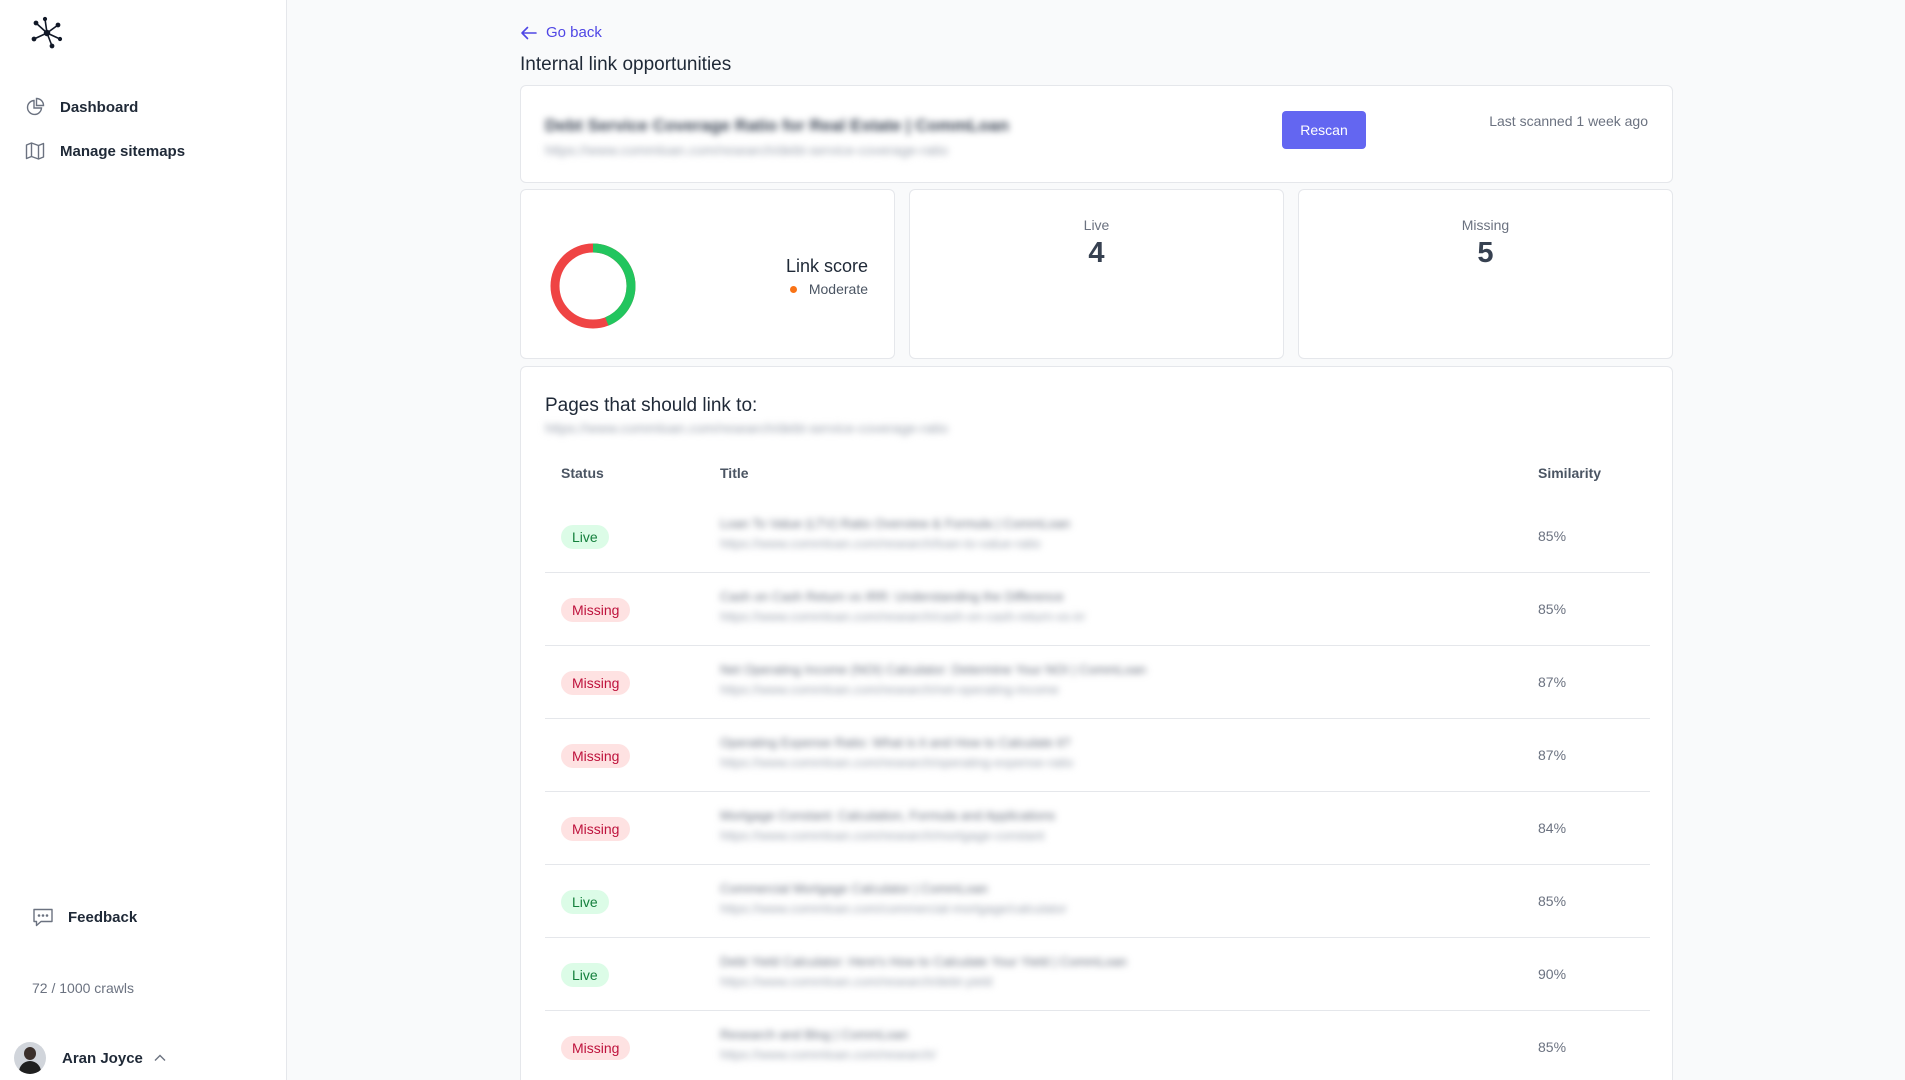  I want to click on sidebar-nav: Dashboard Manage sitemaps, so click(144, 136).